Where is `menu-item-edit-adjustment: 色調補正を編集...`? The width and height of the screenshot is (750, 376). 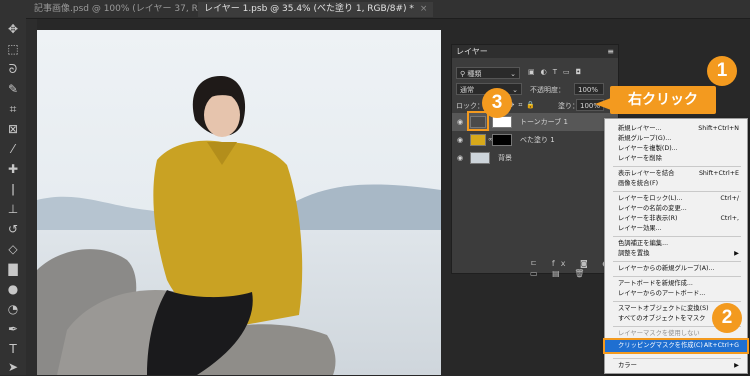
menu-item-edit-adjustment: 色調補正を編集... is located at coordinates (676, 244).